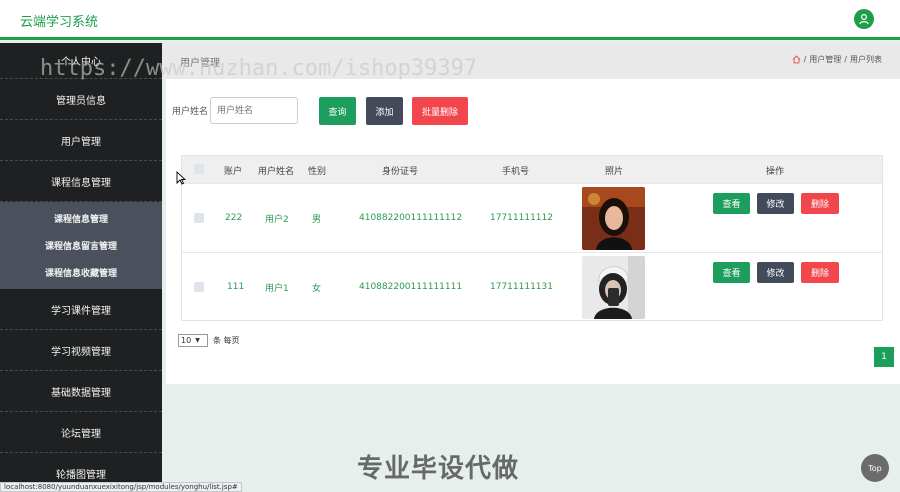 The height and width of the screenshot is (492, 900). I want to click on app-title: 云端学习系统, so click(59, 22).